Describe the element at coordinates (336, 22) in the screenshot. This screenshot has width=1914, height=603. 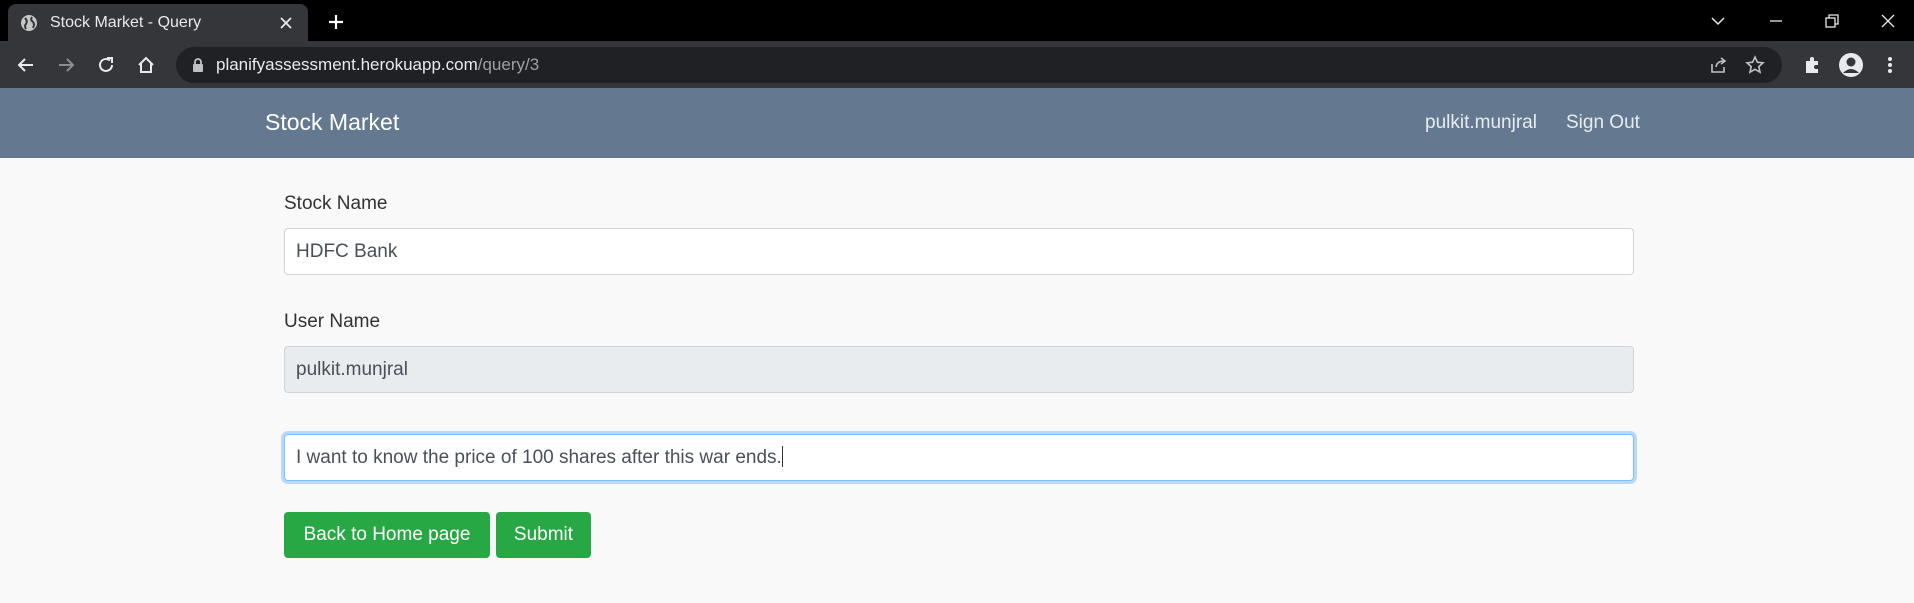
I see `new-tab-icon` at that location.